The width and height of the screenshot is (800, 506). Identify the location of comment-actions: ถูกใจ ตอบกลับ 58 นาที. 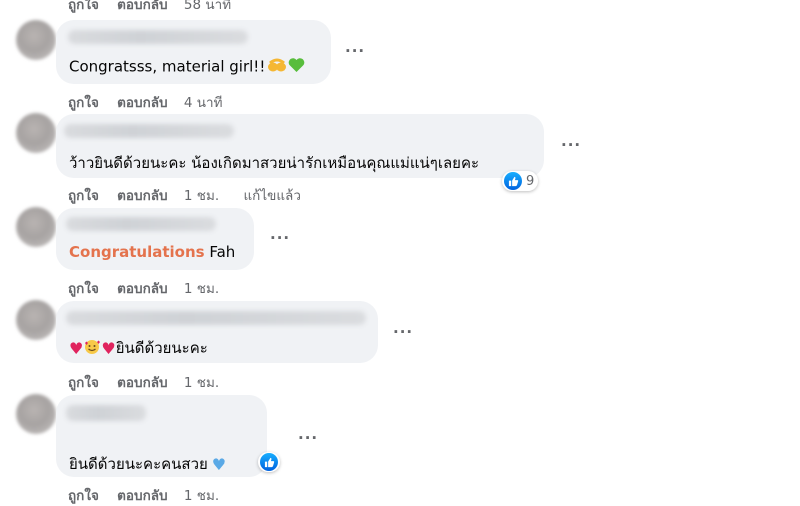
(149, 7).